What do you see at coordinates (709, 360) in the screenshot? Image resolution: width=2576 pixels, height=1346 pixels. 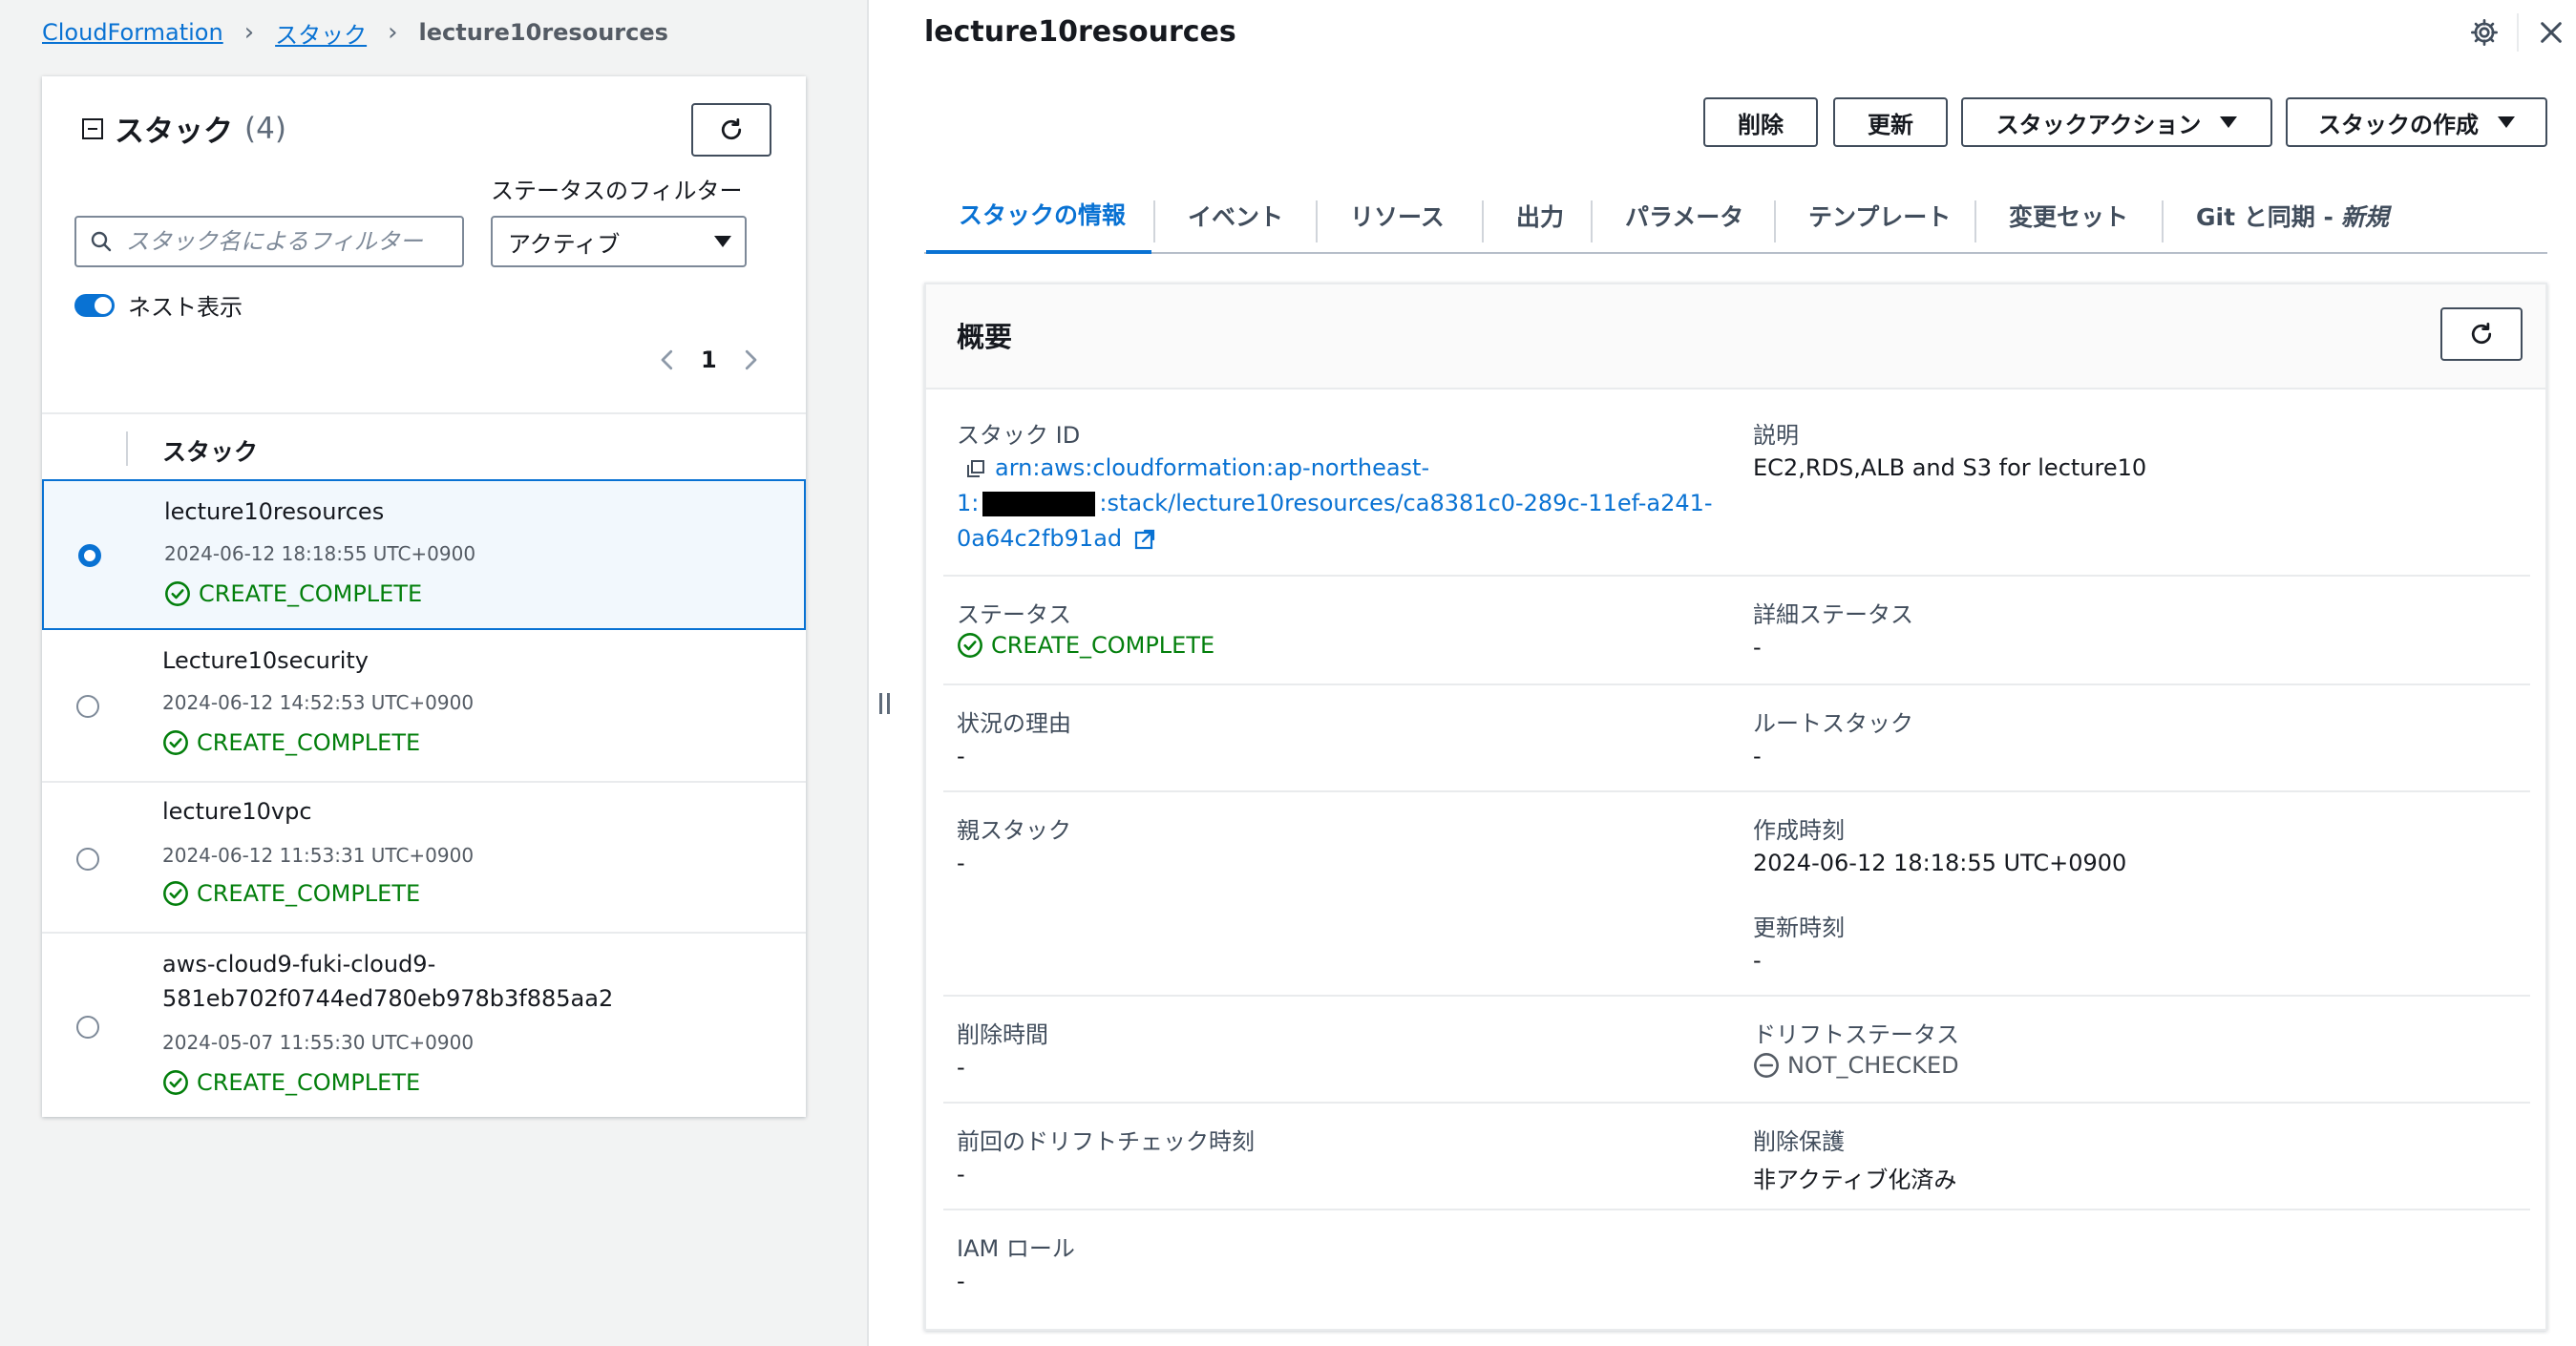 I see `page-number: 1` at bounding box center [709, 360].